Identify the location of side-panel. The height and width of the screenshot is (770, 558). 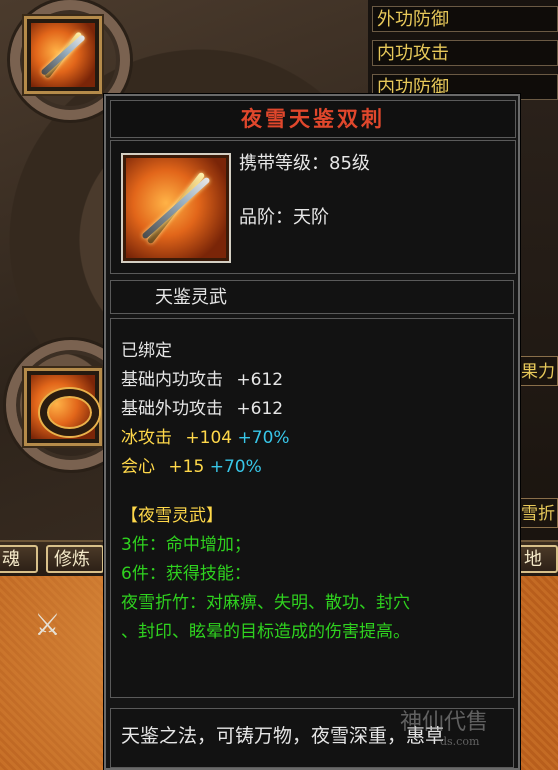
(538, 320).